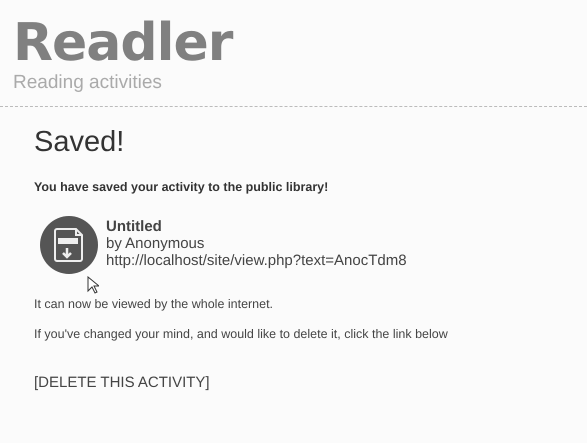  Describe the element at coordinates (122, 382) in the screenshot. I see `delete-activity-link: [DELETE THIS ACTIVITY]` at that location.